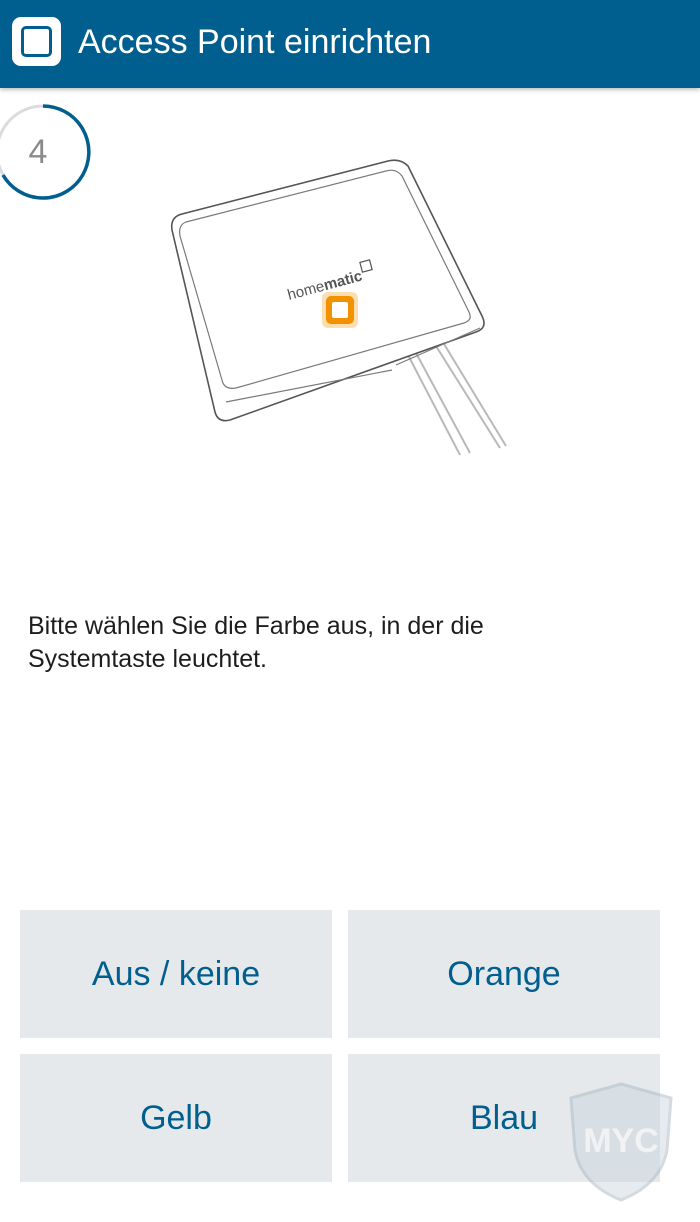 The height and width of the screenshot is (1222, 700). I want to click on step-indicator: 4, so click(46, 152).